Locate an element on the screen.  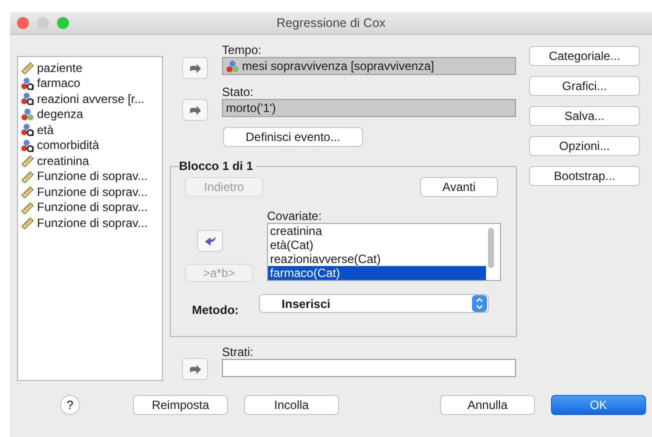
next-button: Avanti is located at coordinates (459, 187).